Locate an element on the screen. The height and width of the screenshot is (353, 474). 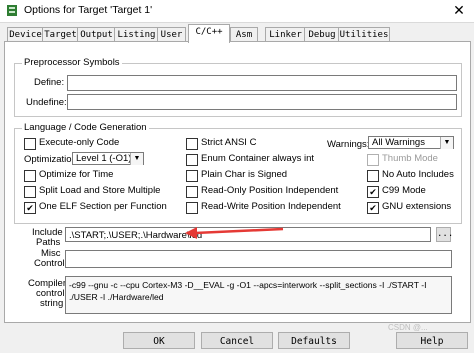
enum-container-label: Enum Container always int is located at coordinates (257, 158).